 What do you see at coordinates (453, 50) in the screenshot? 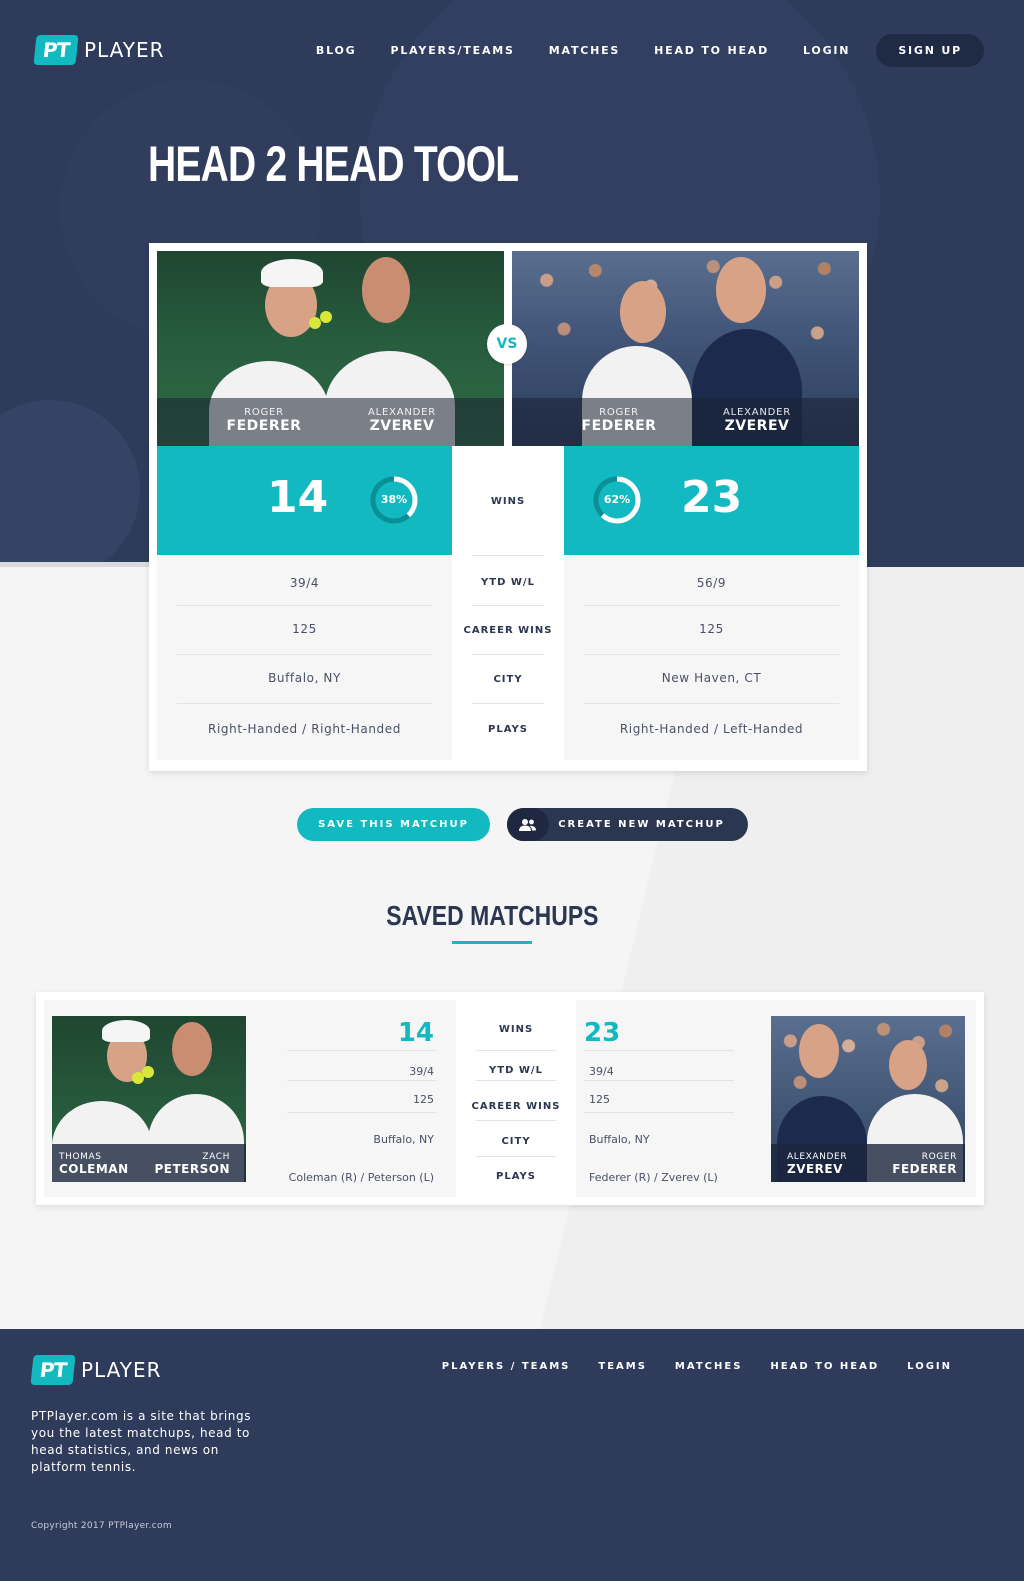
I see `nav-players-teams: PLAYERS/TEAMS` at bounding box center [453, 50].